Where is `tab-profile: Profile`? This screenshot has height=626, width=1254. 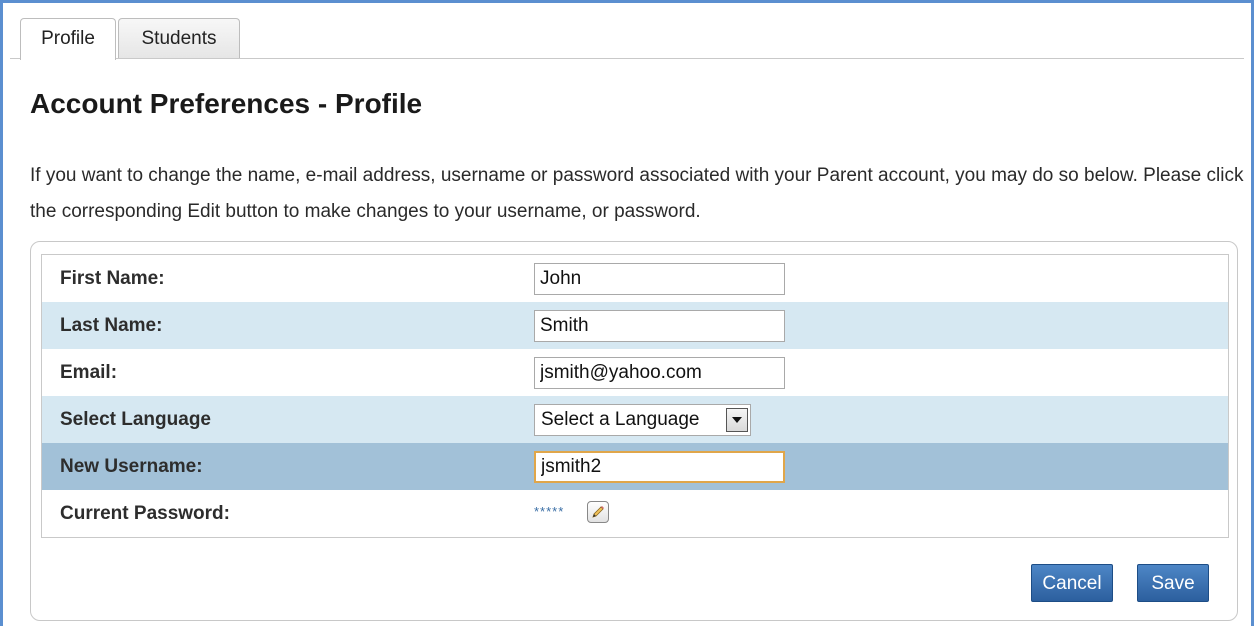
tab-profile: Profile is located at coordinates (68, 39).